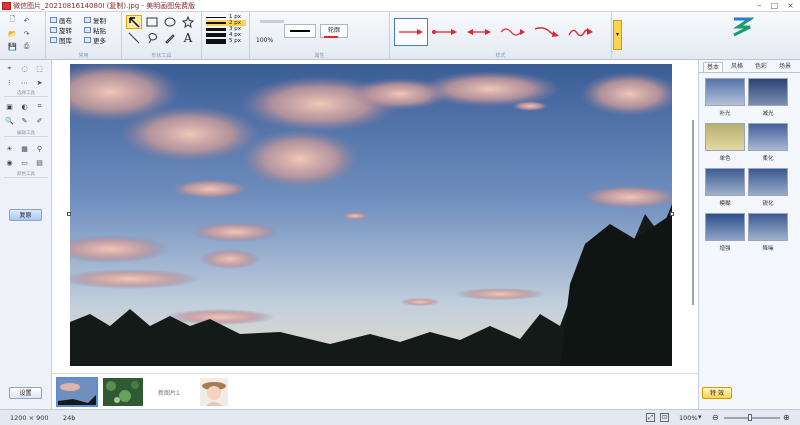 Image resolution: width=800 pixels, height=425 pixels. What do you see at coordinates (785, 67) in the screenshot?
I see `tab-scene: 场景` at bounding box center [785, 67].